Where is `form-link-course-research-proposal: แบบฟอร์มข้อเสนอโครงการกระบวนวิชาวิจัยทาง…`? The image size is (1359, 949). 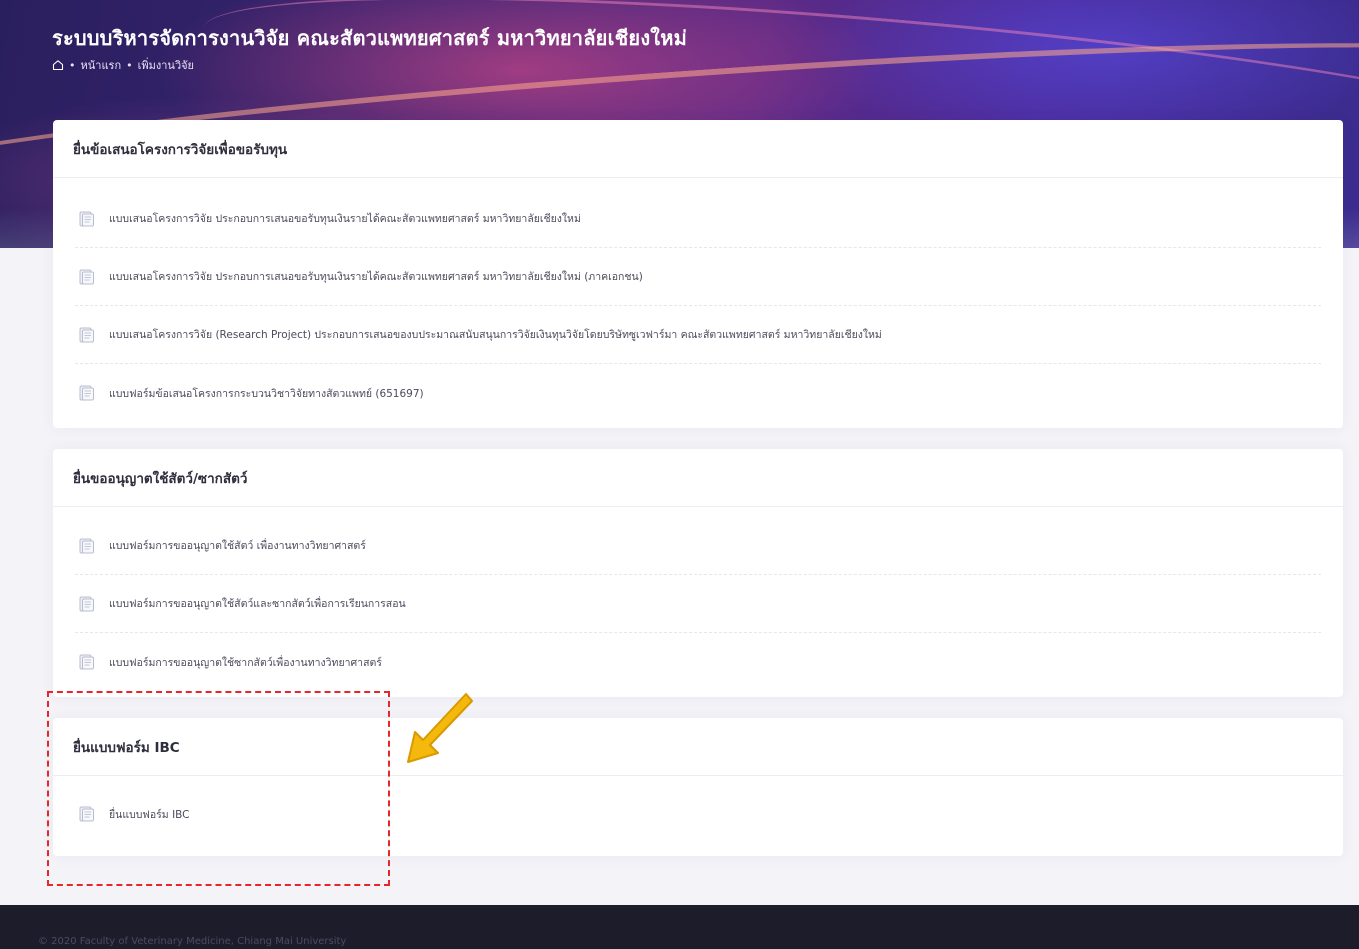 form-link-course-research-proposal: แบบฟอร์มข้อเสนอโครงการกระบวนวิชาวิจัยทาง… is located at coordinates (698, 393).